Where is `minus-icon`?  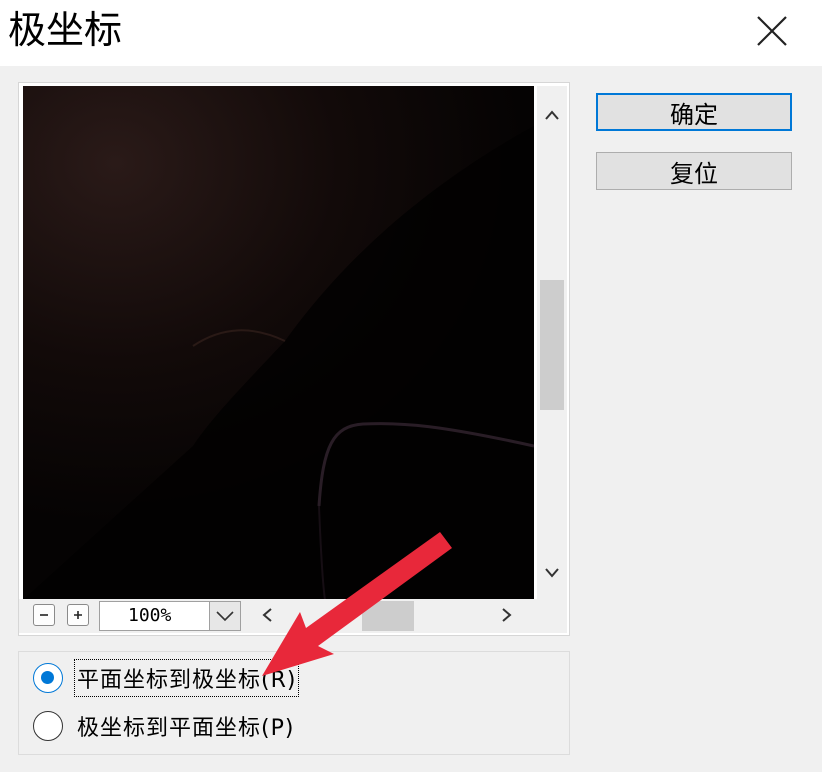
minus-icon is located at coordinates (44, 615).